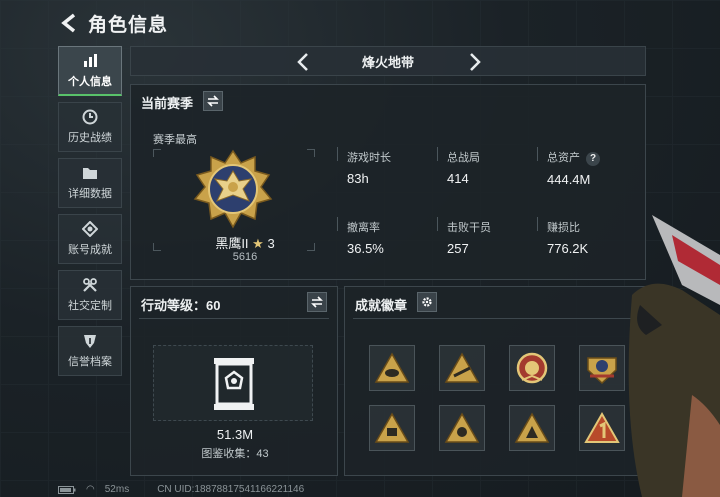  I want to click on clock-icon, so click(90, 117).